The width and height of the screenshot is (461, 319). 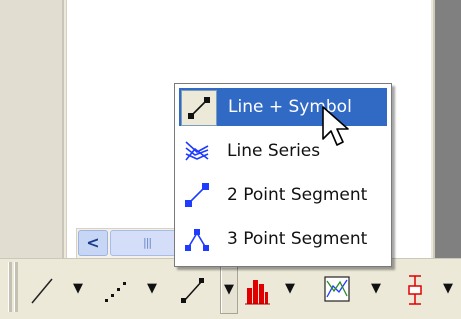 What do you see at coordinates (376, 289) in the screenshot?
I see `line-series-tool-dropdown: ▼` at bounding box center [376, 289].